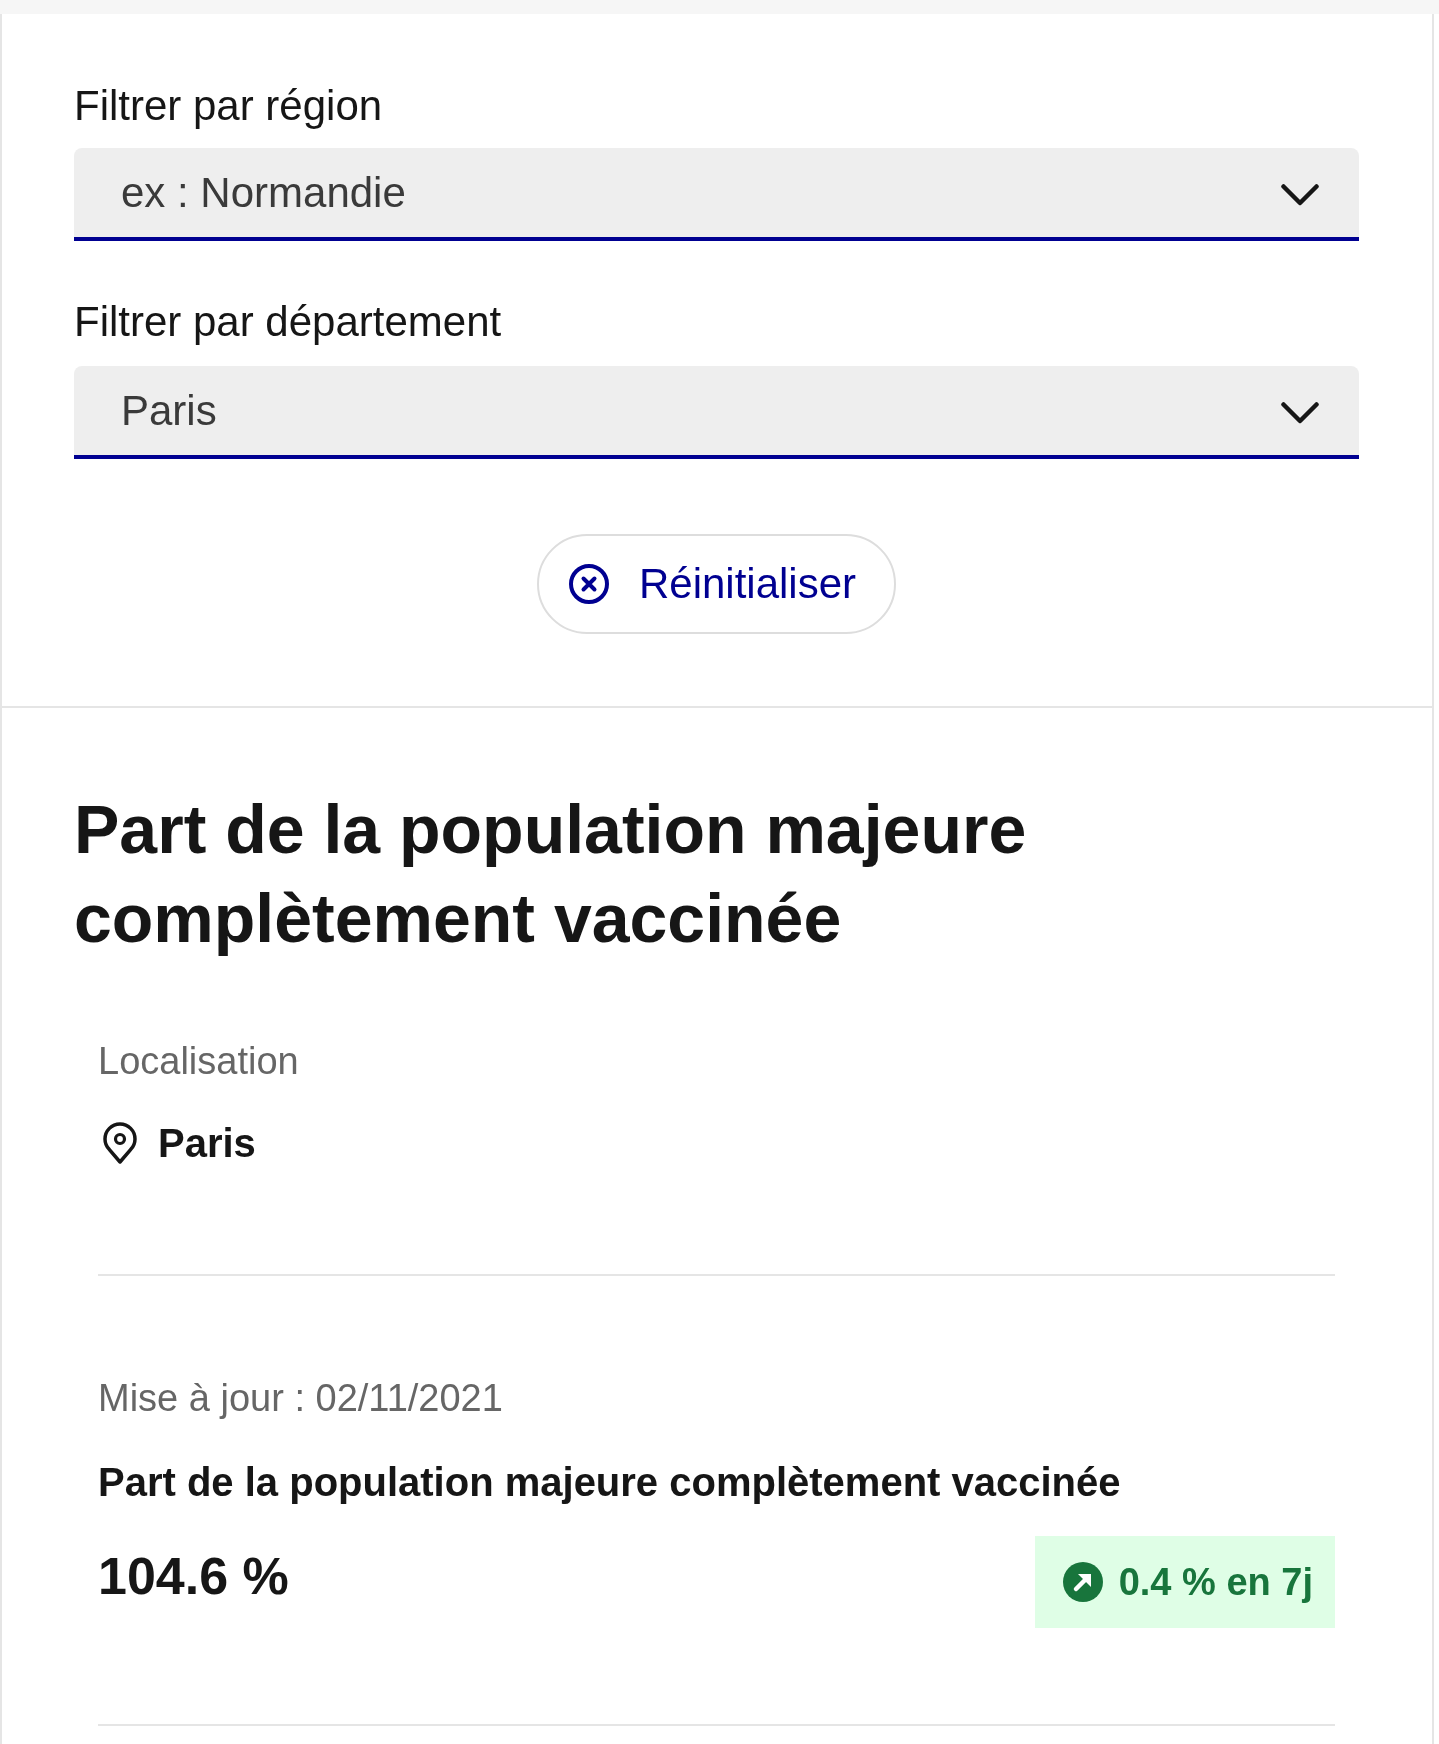 The height and width of the screenshot is (1744, 1439). I want to click on location-pin-icon, so click(120, 1143).